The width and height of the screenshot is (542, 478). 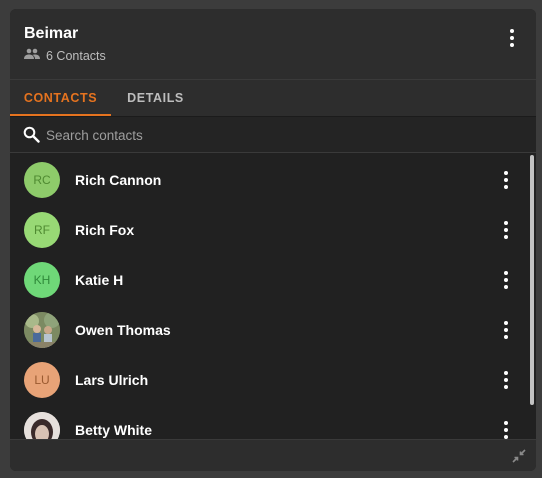 What do you see at coordinates (60, 98) in the screenshot?
I see `tab-contacts: CONTACTS` at bounding box center [60, 98].